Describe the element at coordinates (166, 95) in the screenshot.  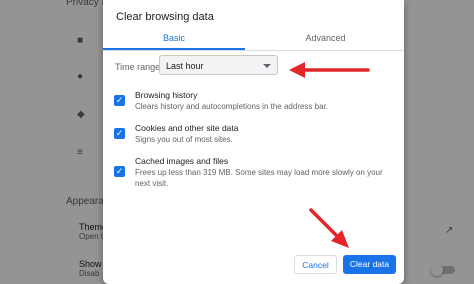
I see `option-title: Browsing history` at that location.